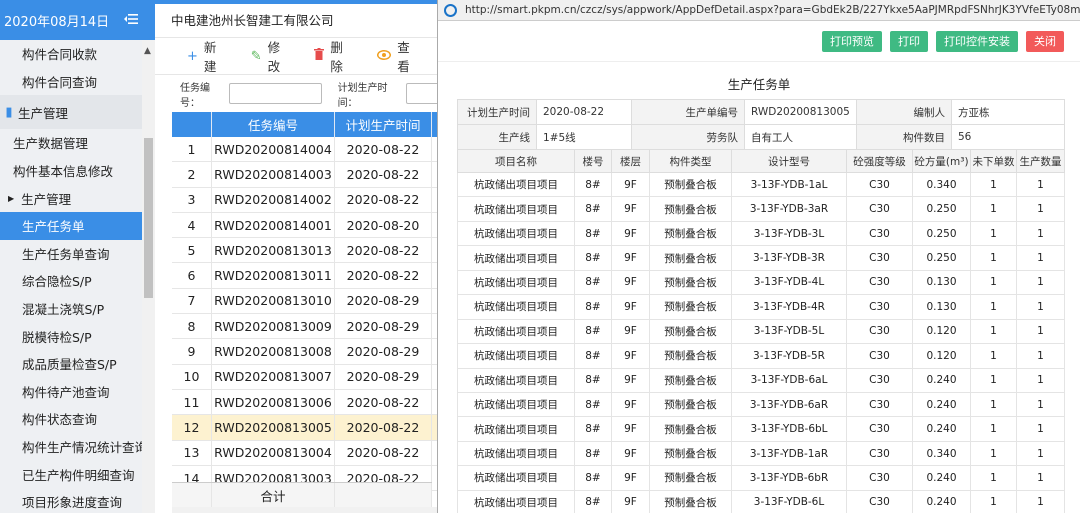  What do you see at coordinates (273, 452) in the screenshot?
I see `task-no-cell: RWD20200813004` at bounding box center [273, 452].